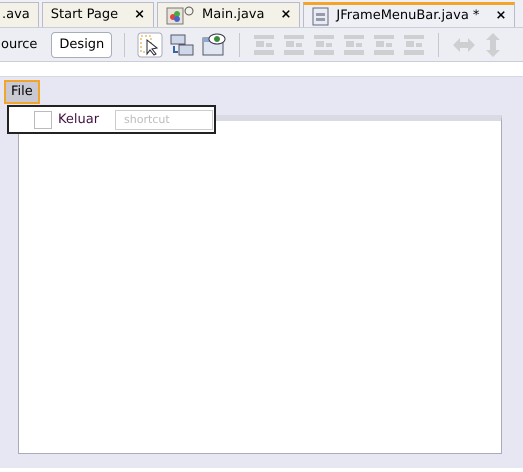 The height and width of the screenshot is (472, 523). I want to click on tab-label: .ava, so click(16, 15).